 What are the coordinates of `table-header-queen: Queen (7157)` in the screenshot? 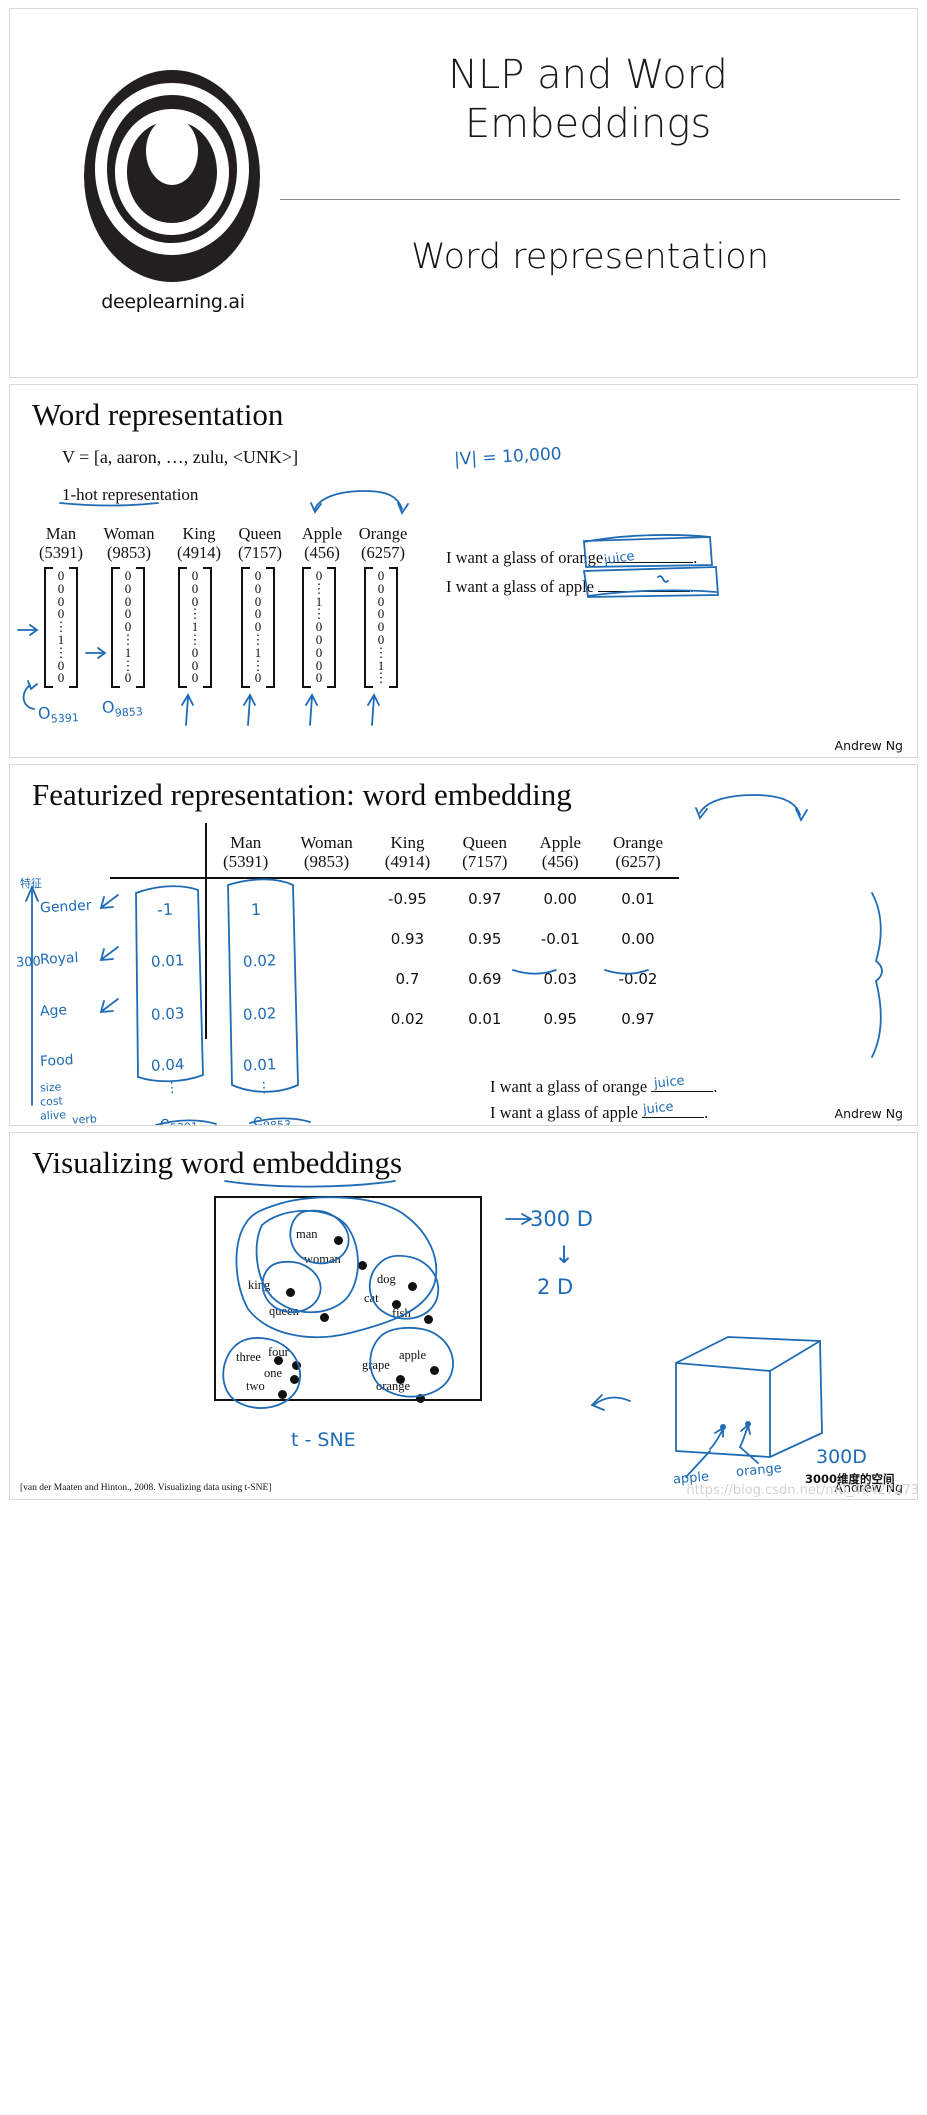 It's located at (485, 851).